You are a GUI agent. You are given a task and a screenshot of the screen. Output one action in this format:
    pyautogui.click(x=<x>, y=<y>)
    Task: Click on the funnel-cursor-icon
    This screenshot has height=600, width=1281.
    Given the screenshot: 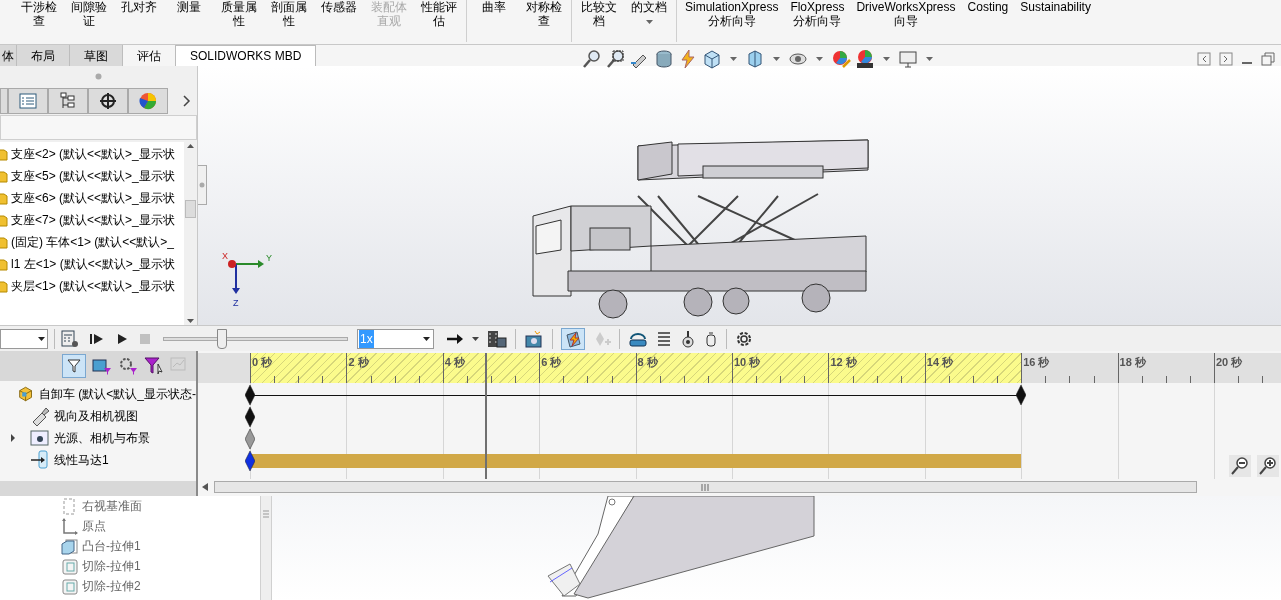 What is the action you would take?
    pyautogui.click(x=154, y=366)
    